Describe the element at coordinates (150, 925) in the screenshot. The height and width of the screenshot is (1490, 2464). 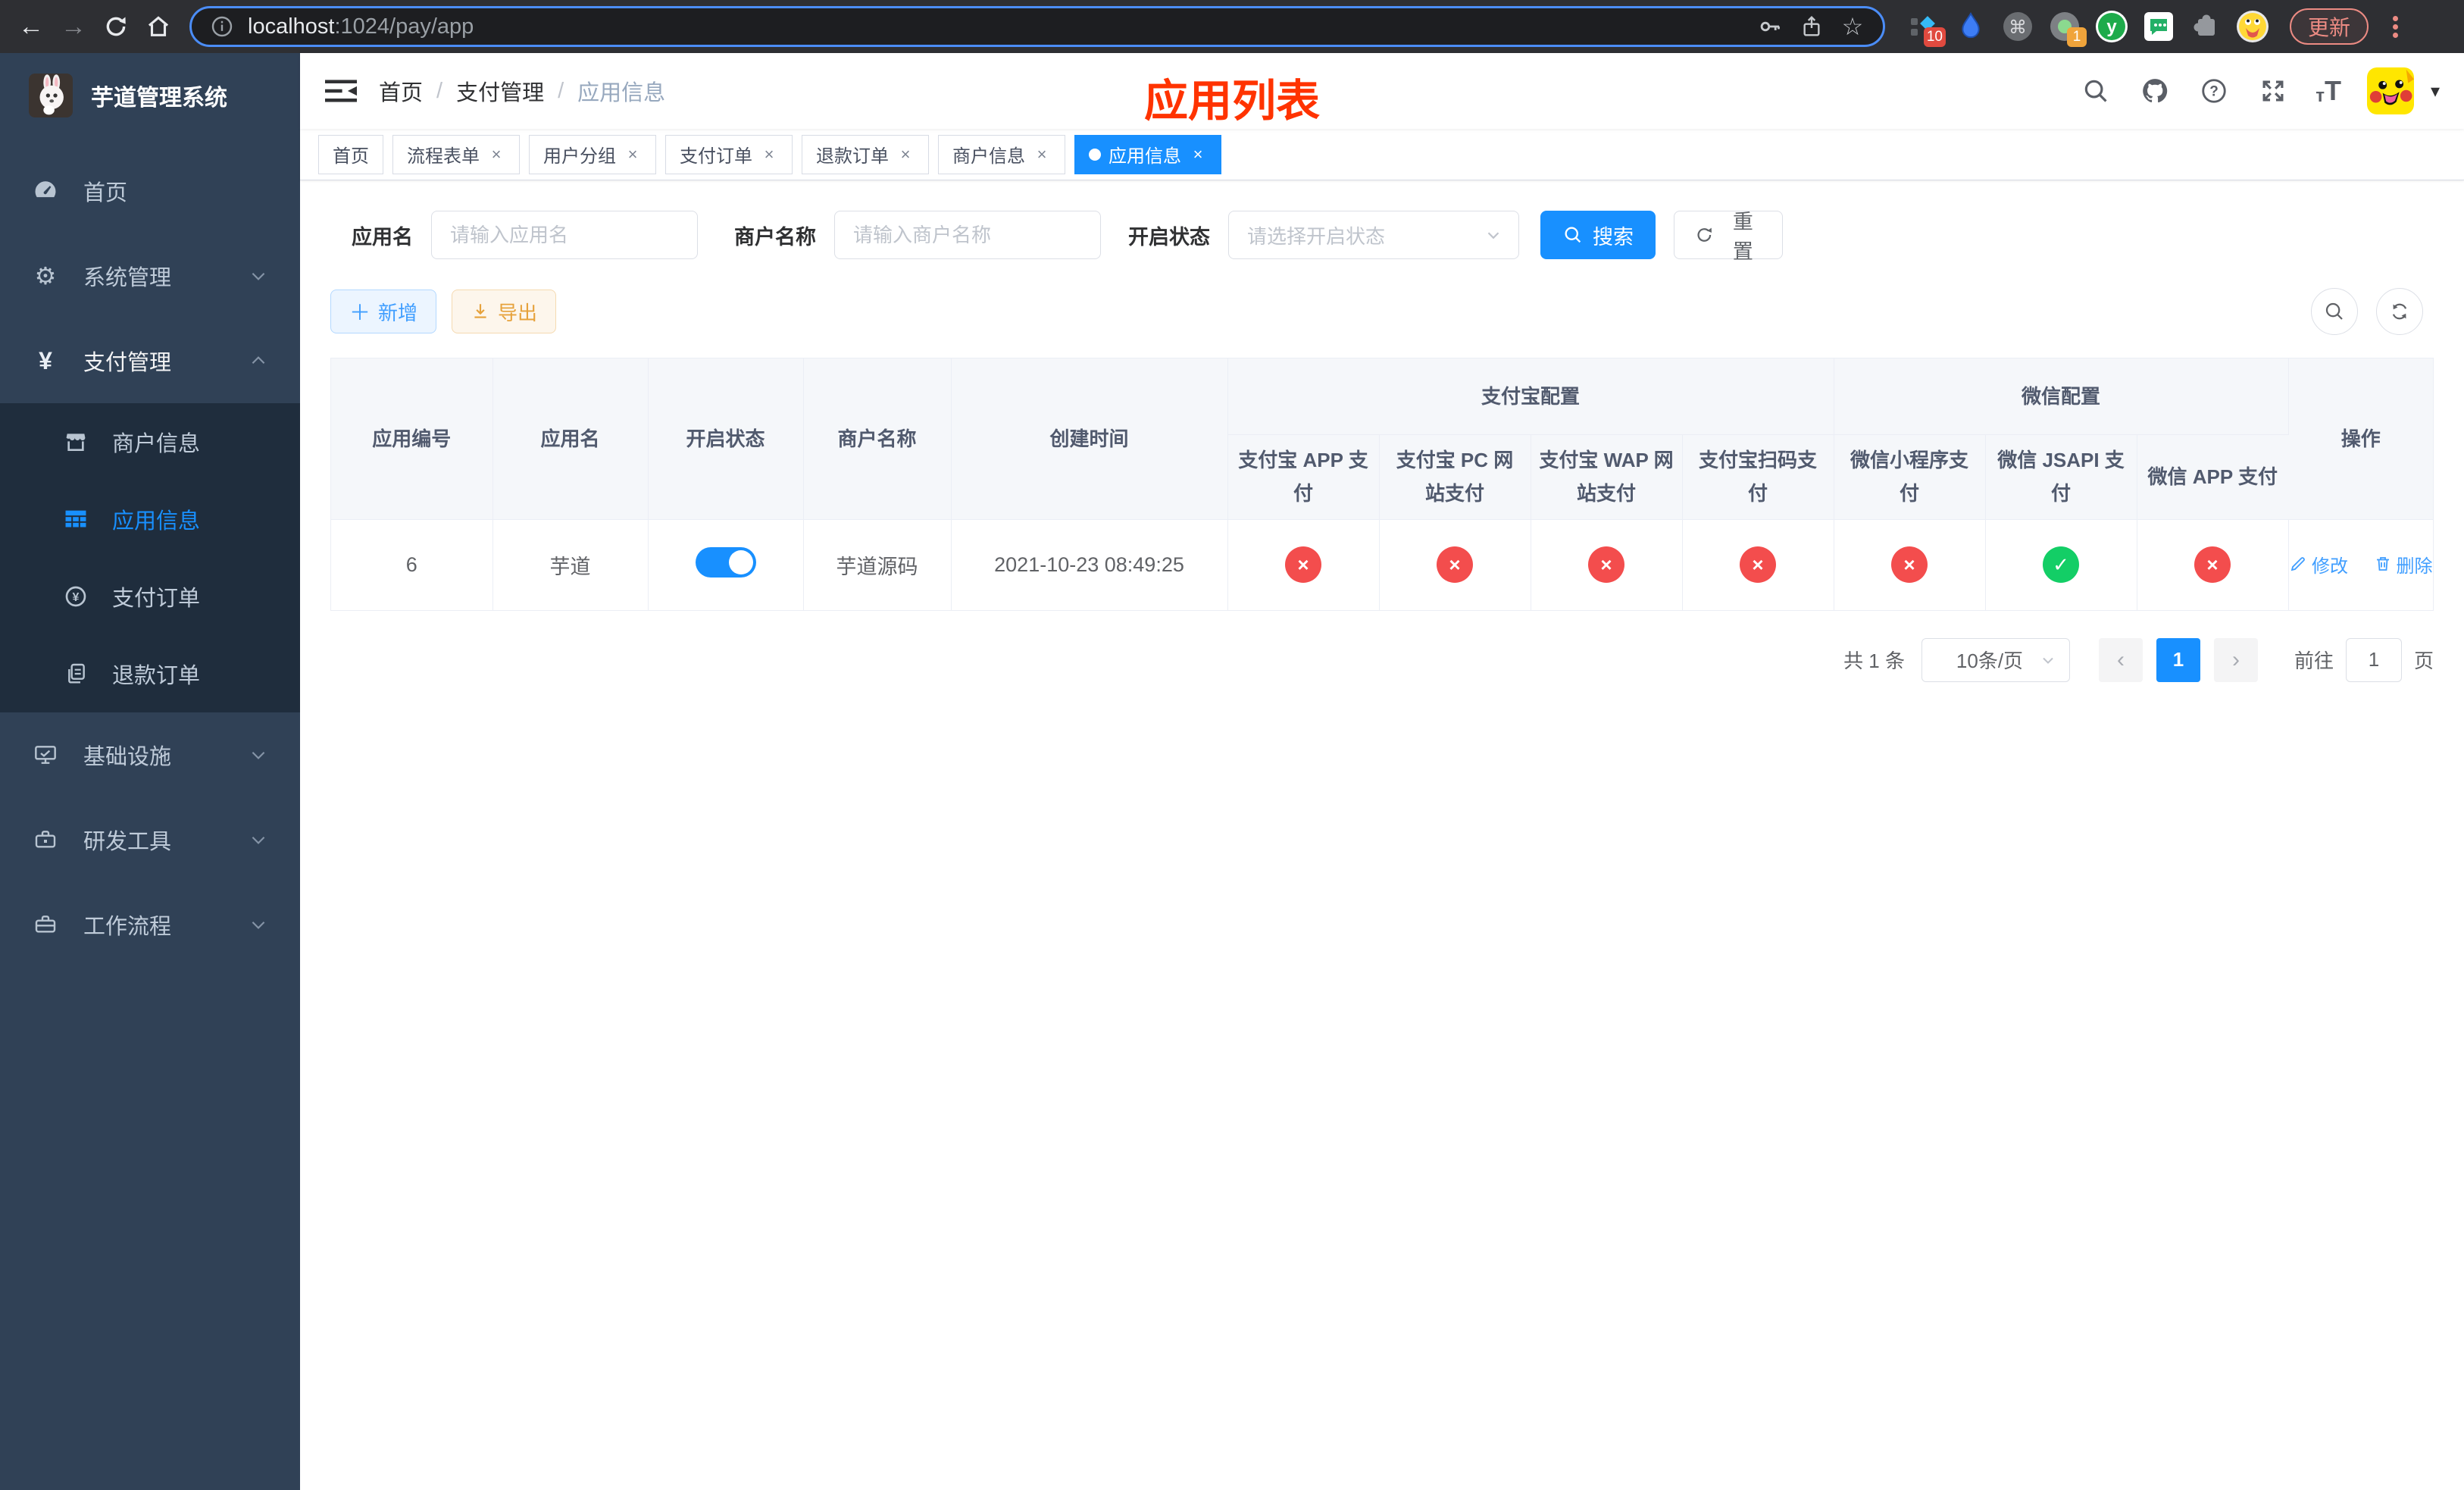
I see `sidebar-item-workflow: 工作流程` at that location.